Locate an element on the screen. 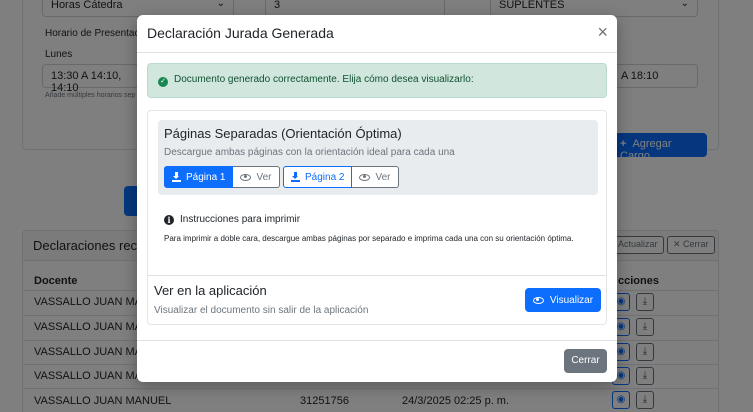 This screenshot has width=753, height=412. download-page1-button: Página 1 is located at coordinates (199, 177).